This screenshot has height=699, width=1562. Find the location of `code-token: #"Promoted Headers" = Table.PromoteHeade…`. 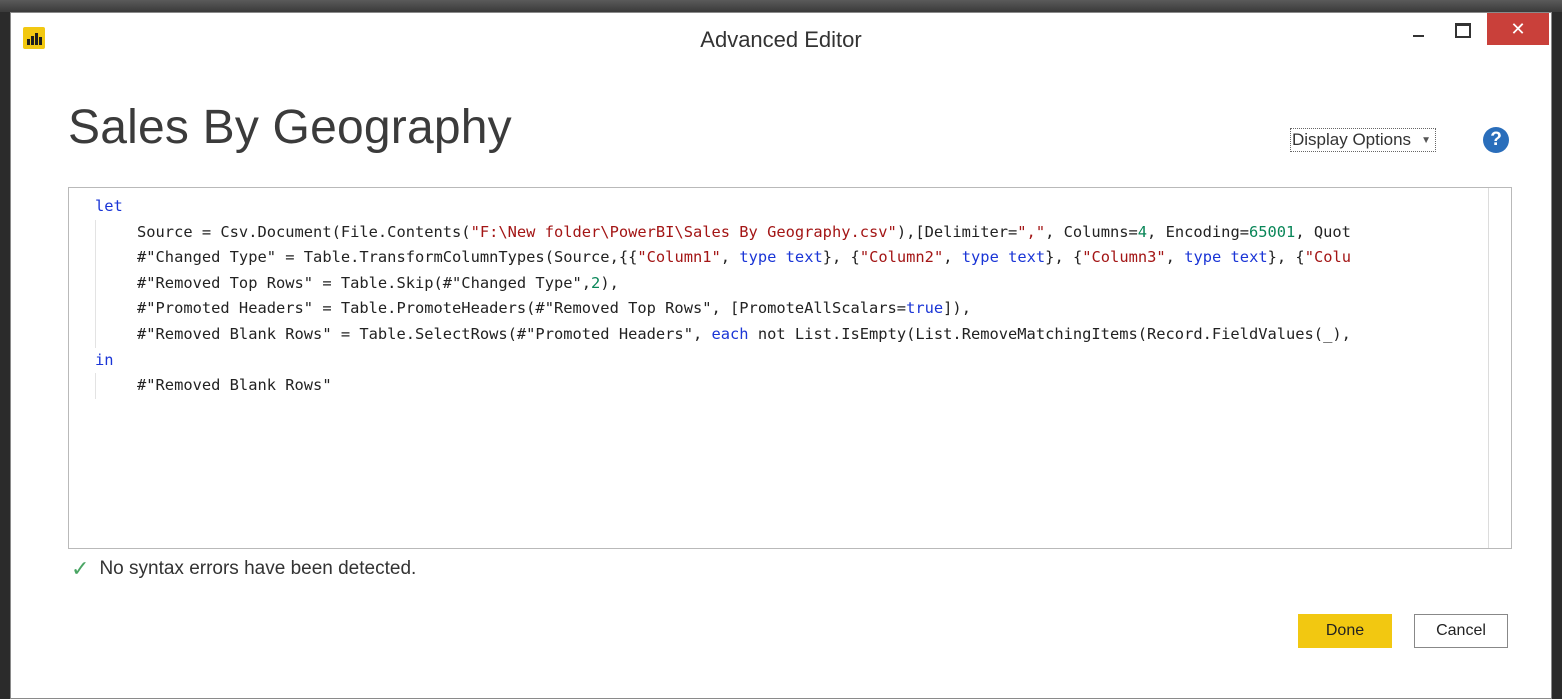

code-token: #"Promoted Headers" = Table.PromoteHeade… is located at coordinates (522, 308).